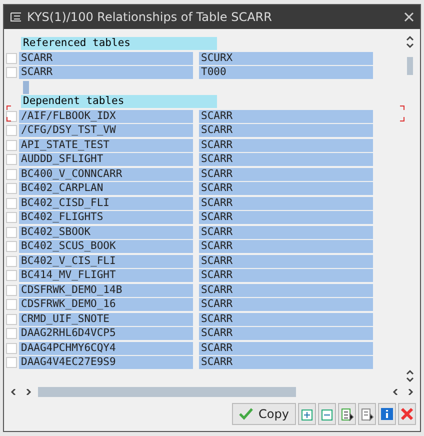 This screenshot has width=424, height=436. Describe the element at coordinates (245, 414) in the screenshot. I see `checkmark-icon` at that location.